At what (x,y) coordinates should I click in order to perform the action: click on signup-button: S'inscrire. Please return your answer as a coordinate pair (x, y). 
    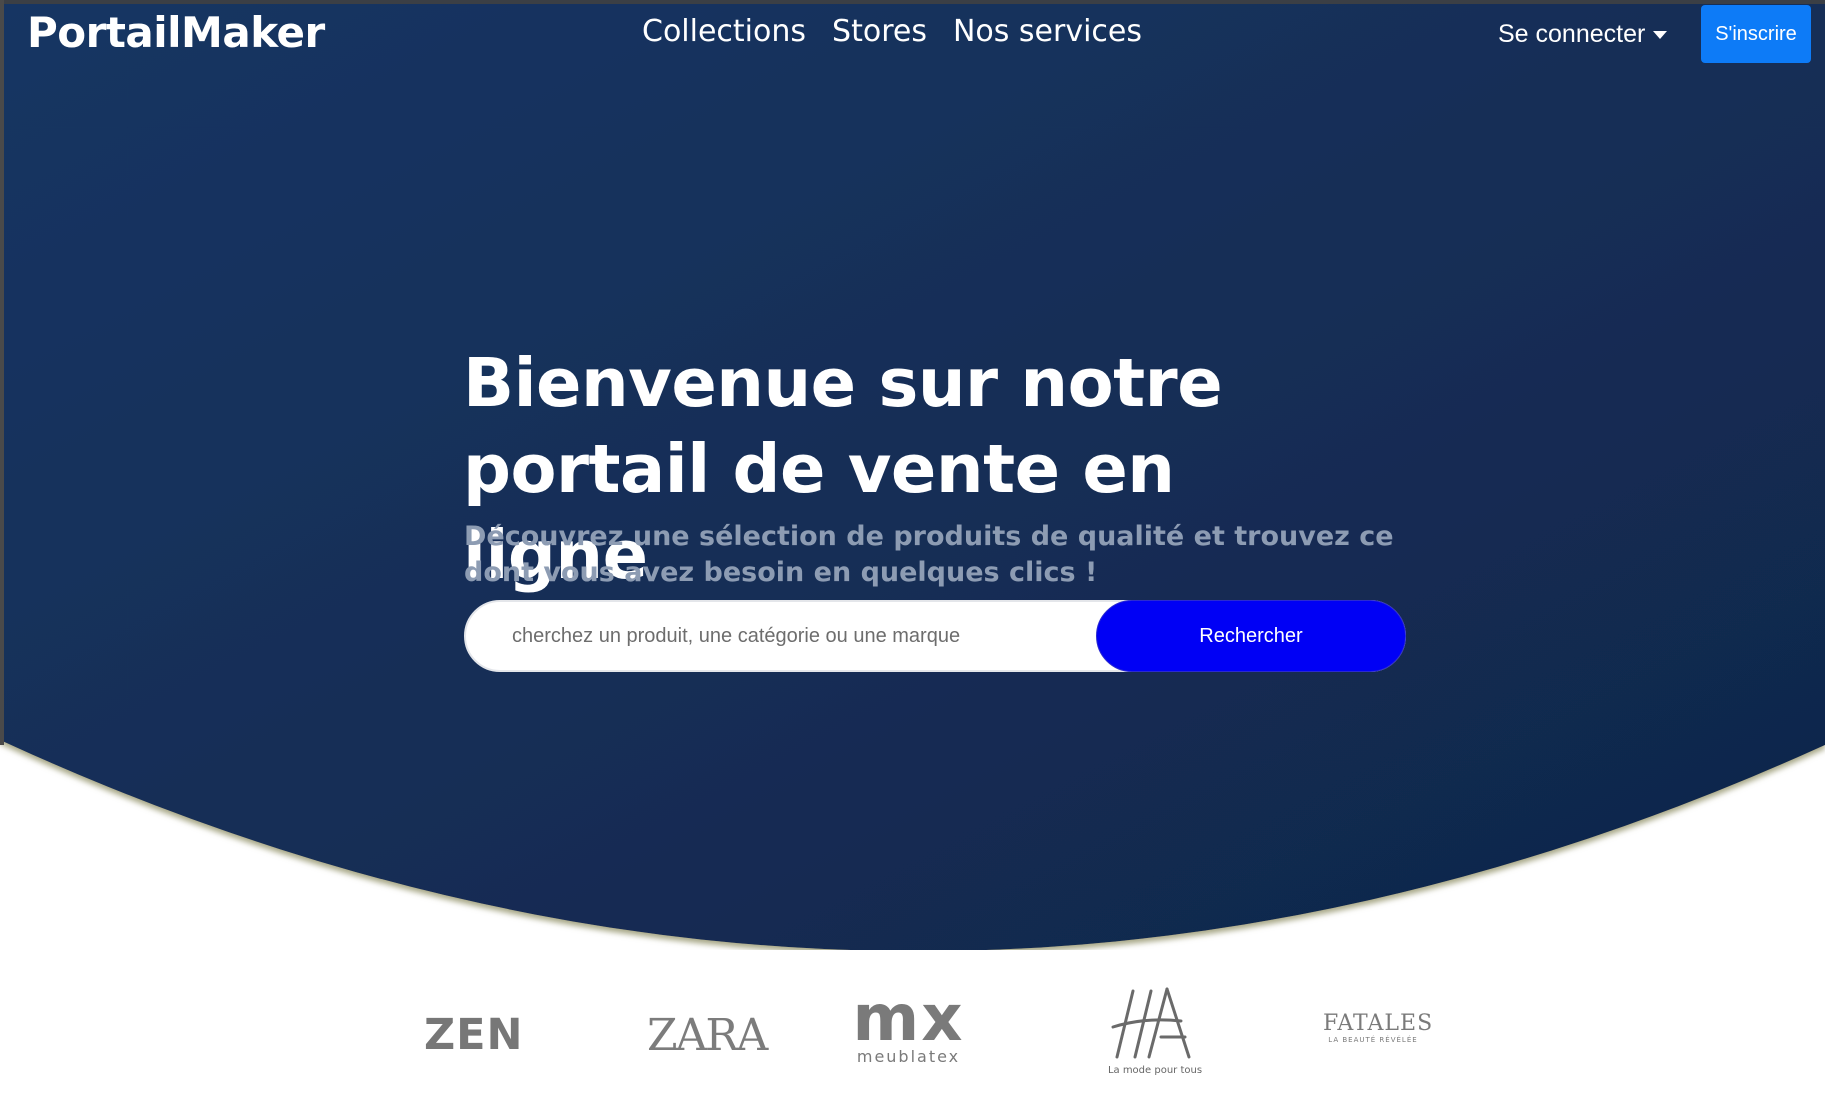
    Looking at the image, I should click on (1756, 34).